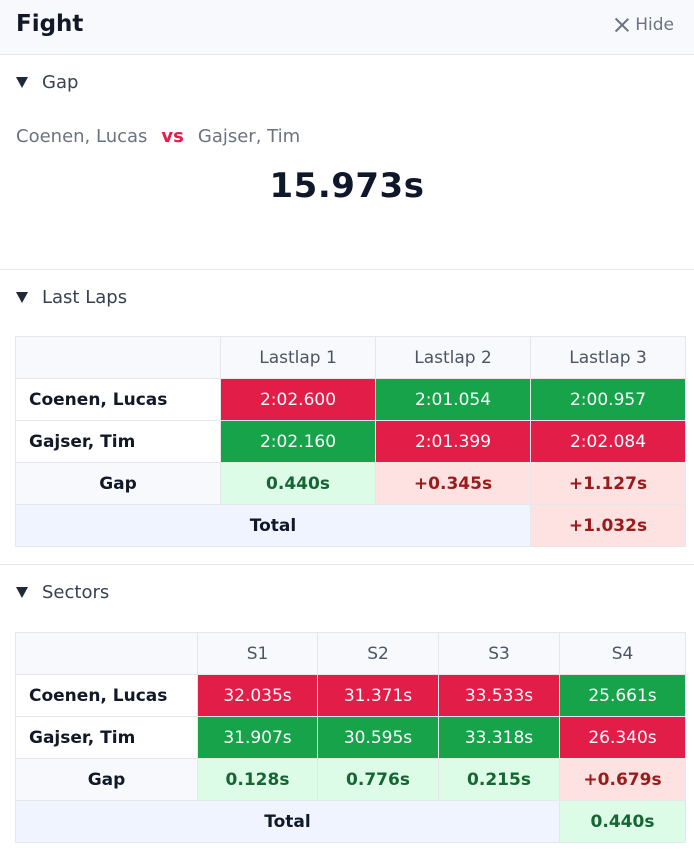  What do you see at coordinates (257, 737) in the screenshot?
I see `sector-time-cell: 31.907s` at bounding box center [257, 737].